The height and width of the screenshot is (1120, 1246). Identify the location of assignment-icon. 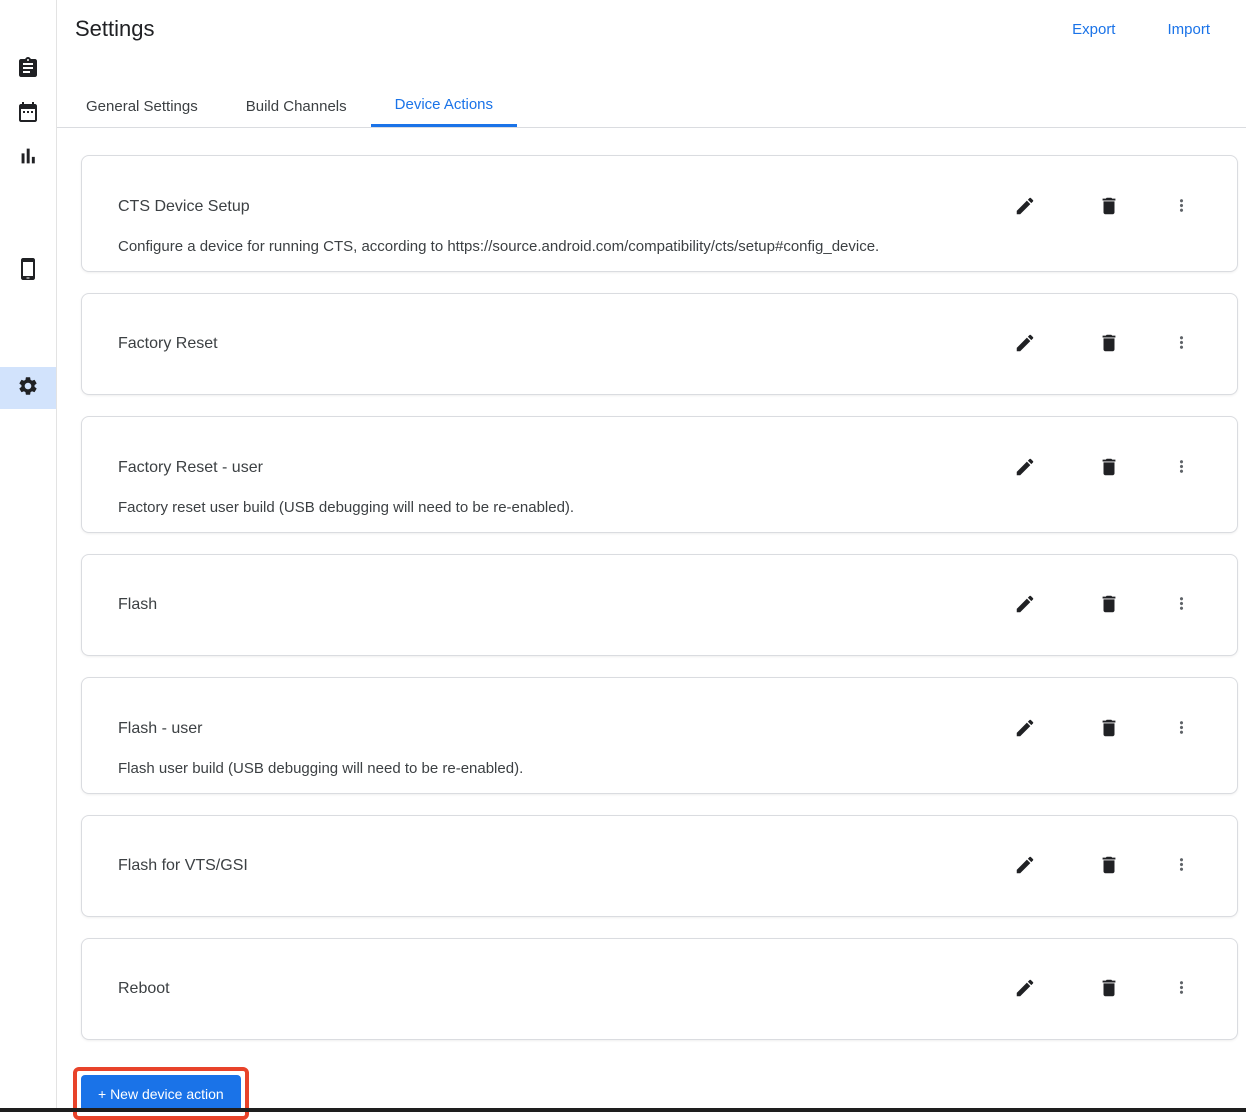
(28, 70).